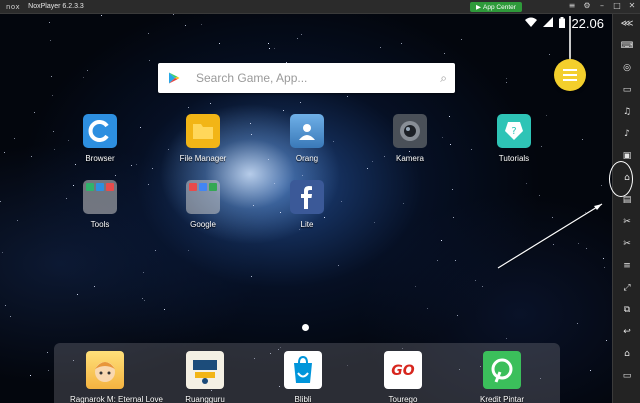 Image resolution: width=640 pixels, height=403 pixels. I want to click on app-tutorials: ? Tutorials, so click(514, 138).